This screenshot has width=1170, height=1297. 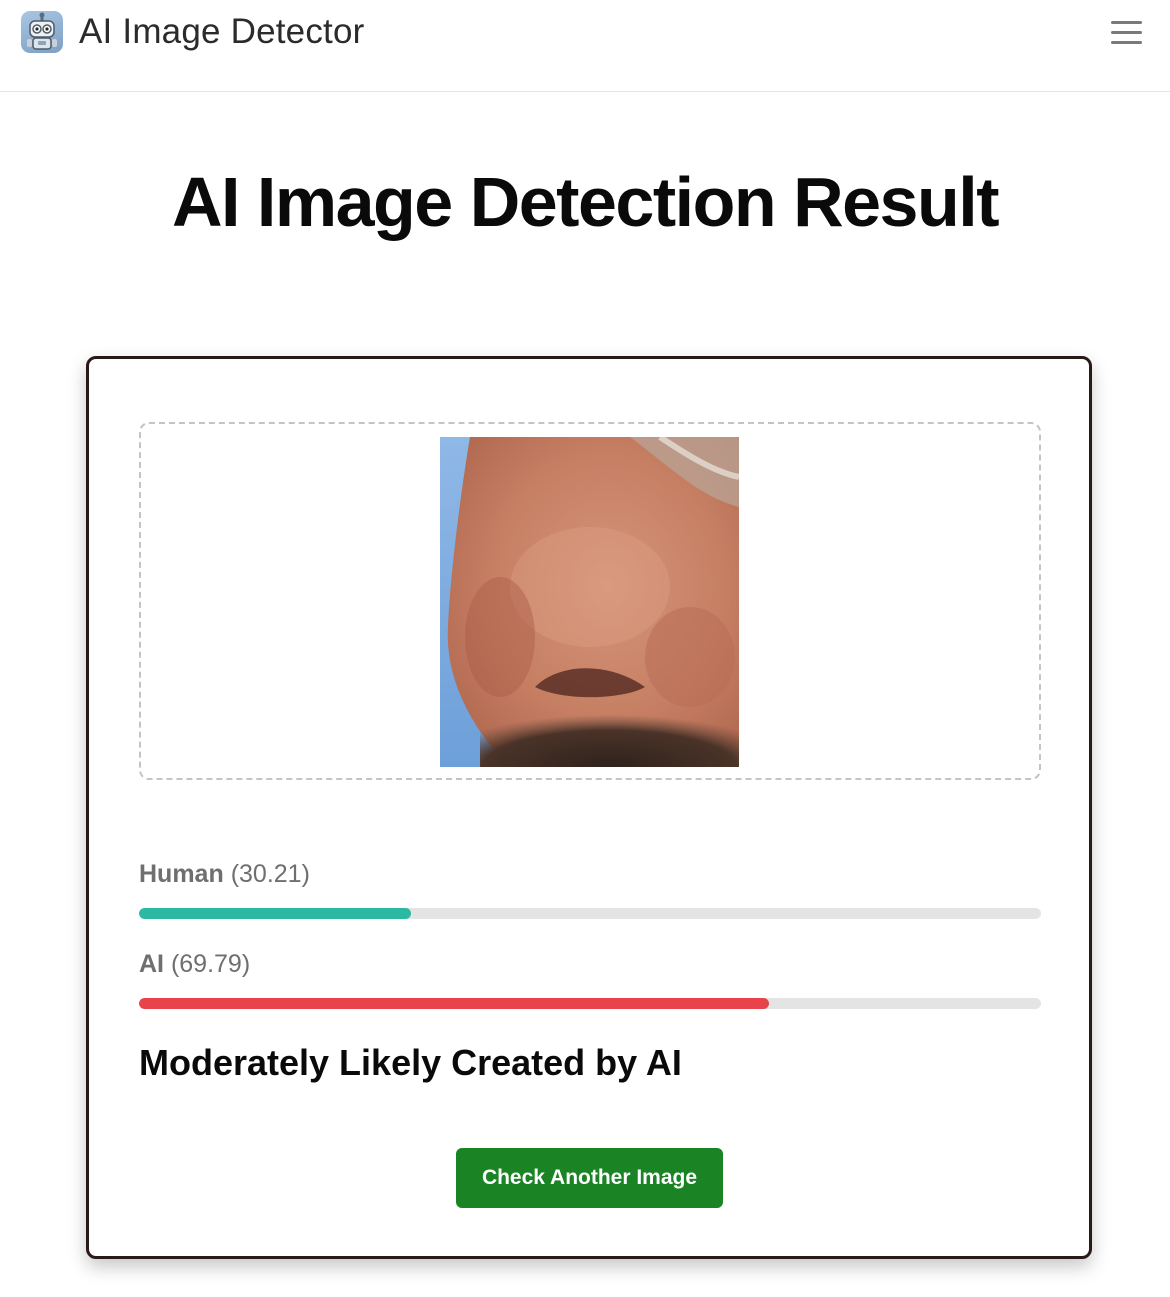 I want to click on ai-score-fill, so click(x=454, y=1003).